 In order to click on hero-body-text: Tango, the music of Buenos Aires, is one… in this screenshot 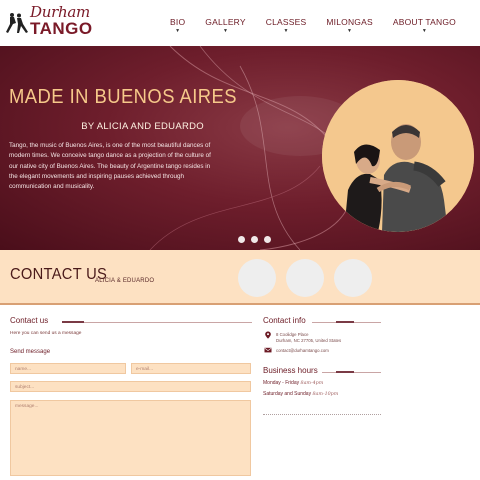, I will do `click(110, 166)`.